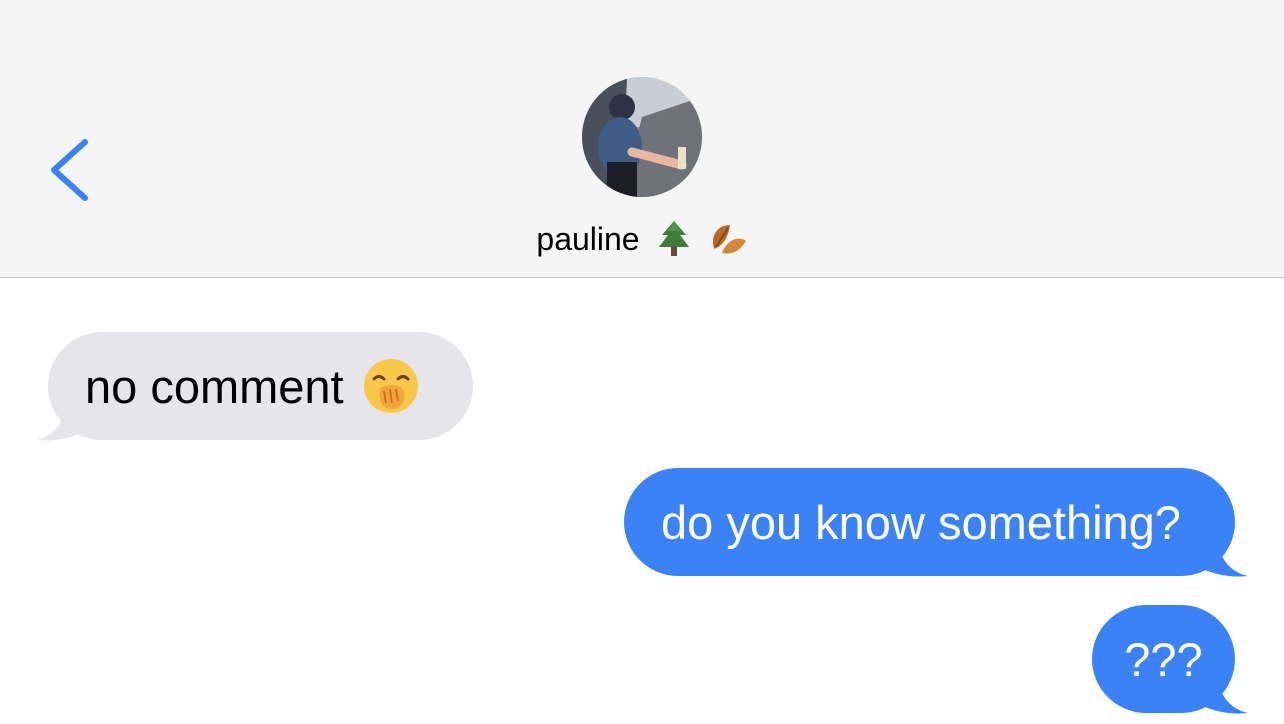 The image size is (1284, 724). Describe the element at coordinates (921, 522) in the screenshot. I see `message-text: do you know something?` at that location.